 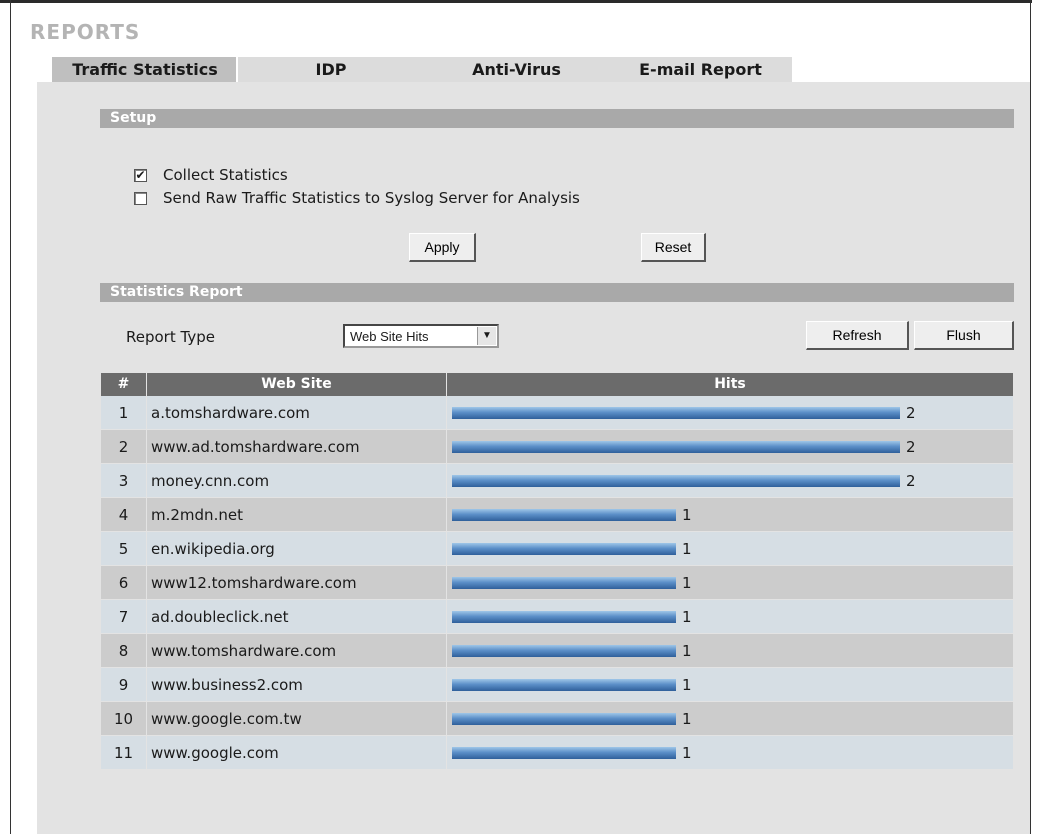 I want to click on reset-button: Reset, so click(x=673, y=247).